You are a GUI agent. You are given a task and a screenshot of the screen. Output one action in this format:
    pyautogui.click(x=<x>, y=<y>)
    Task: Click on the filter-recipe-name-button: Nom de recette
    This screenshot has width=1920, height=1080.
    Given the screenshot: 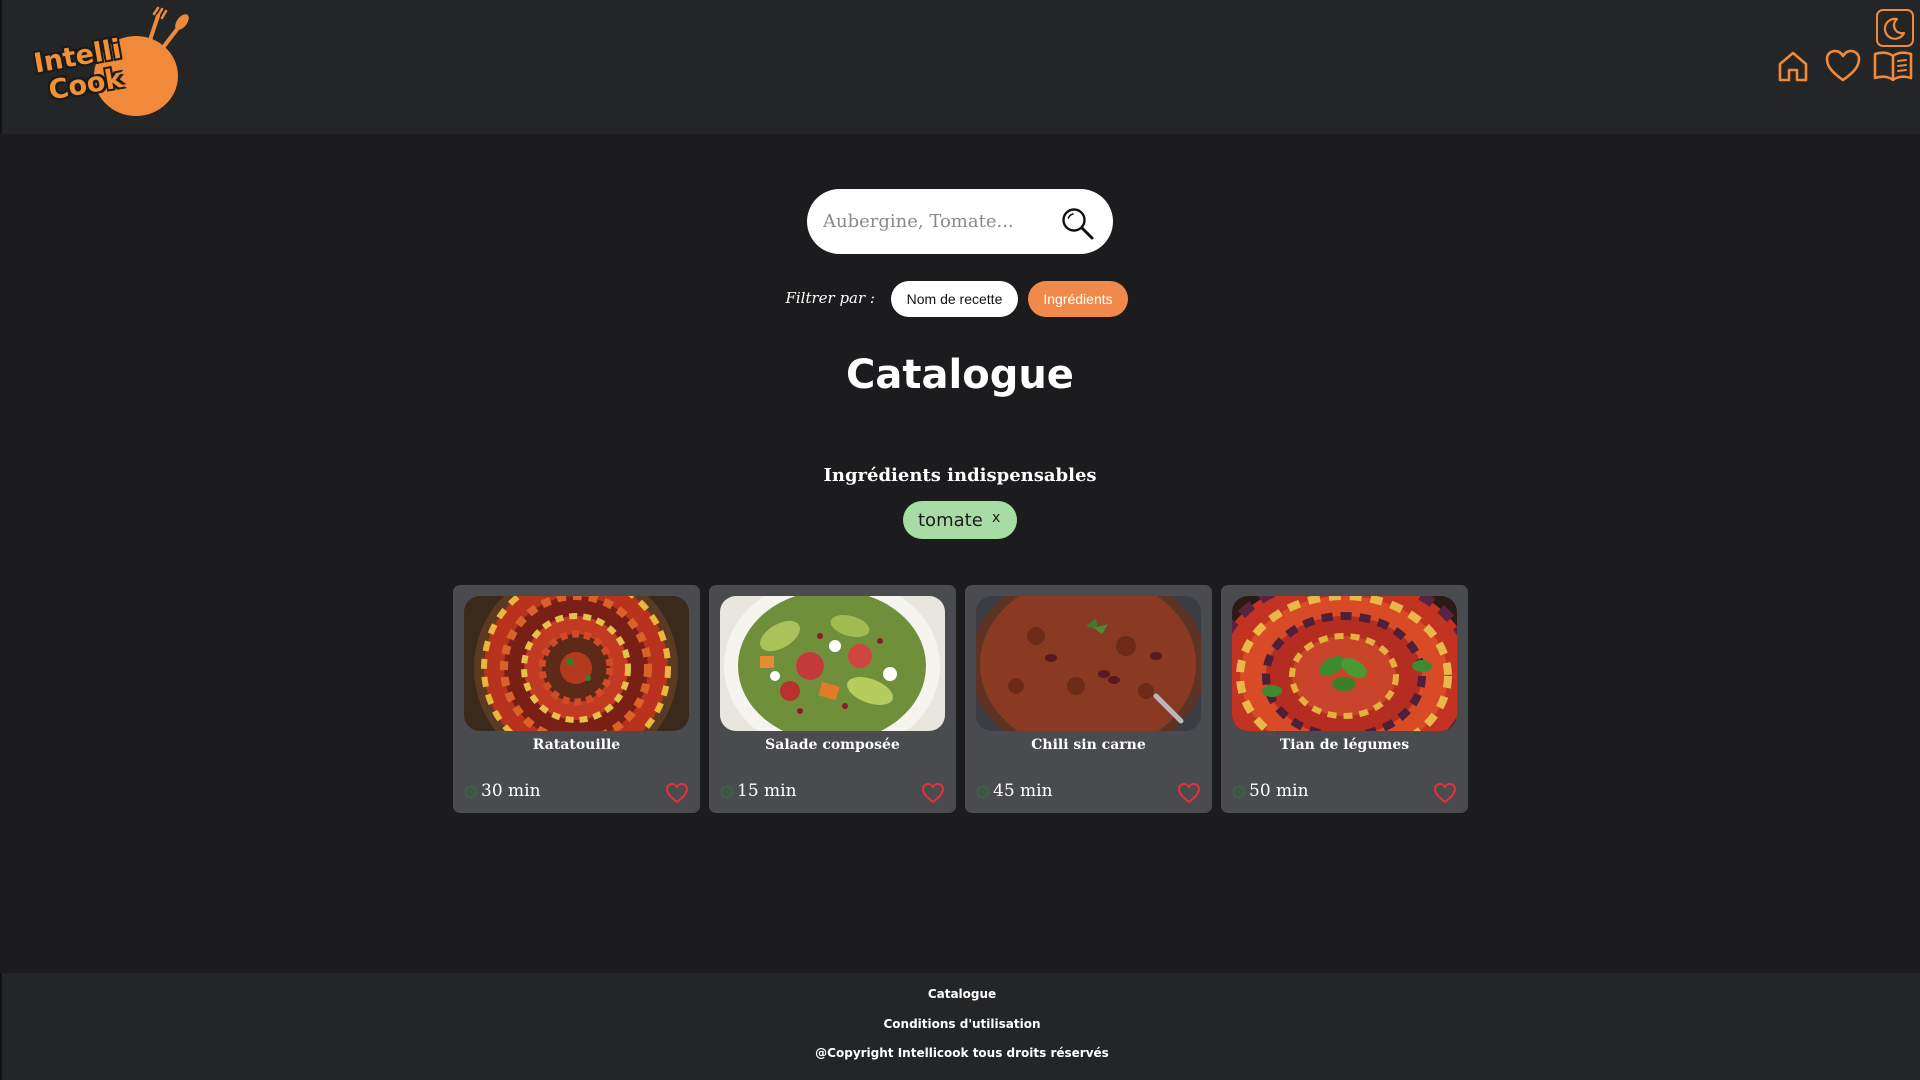 What is the action you would take?
    pyautogui.click(x=954, y=299)
    